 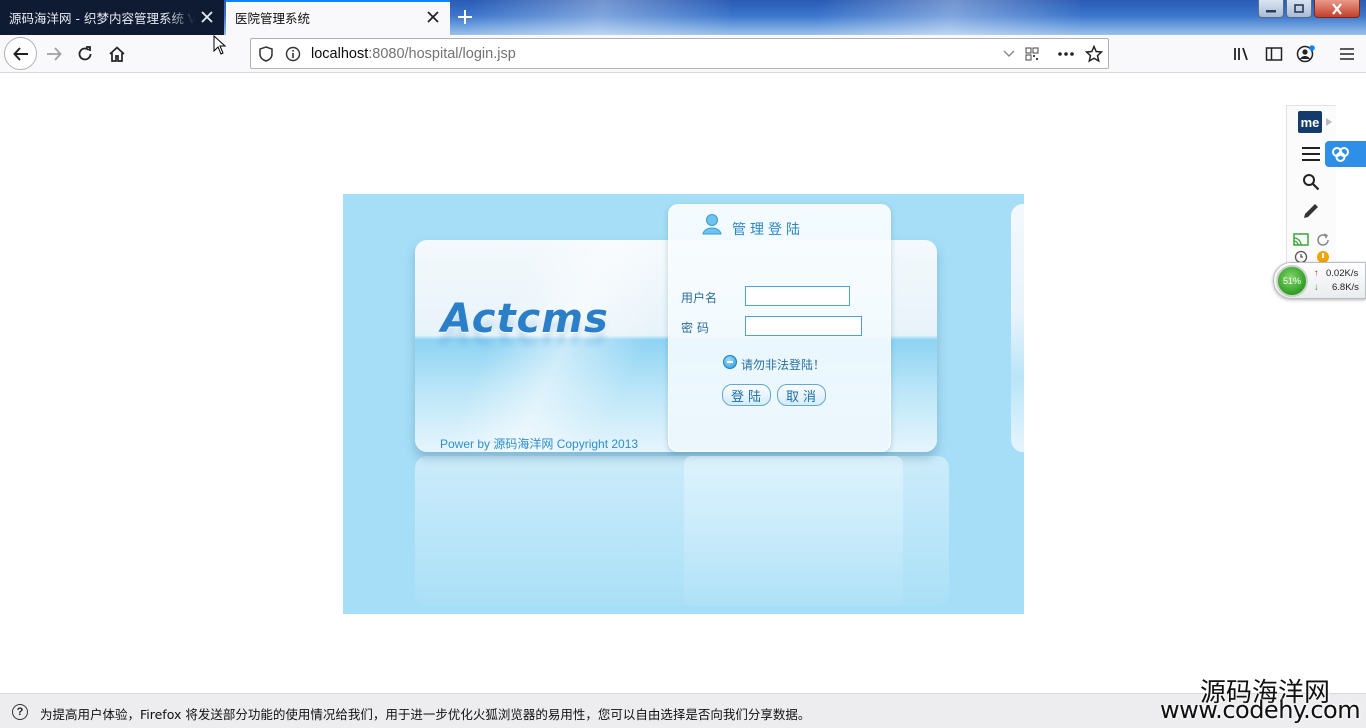 What do you see at coordinates (525, 319) in the screenshot?
I see `actcms-logo: Actcms` at bounding box center [525, 319].